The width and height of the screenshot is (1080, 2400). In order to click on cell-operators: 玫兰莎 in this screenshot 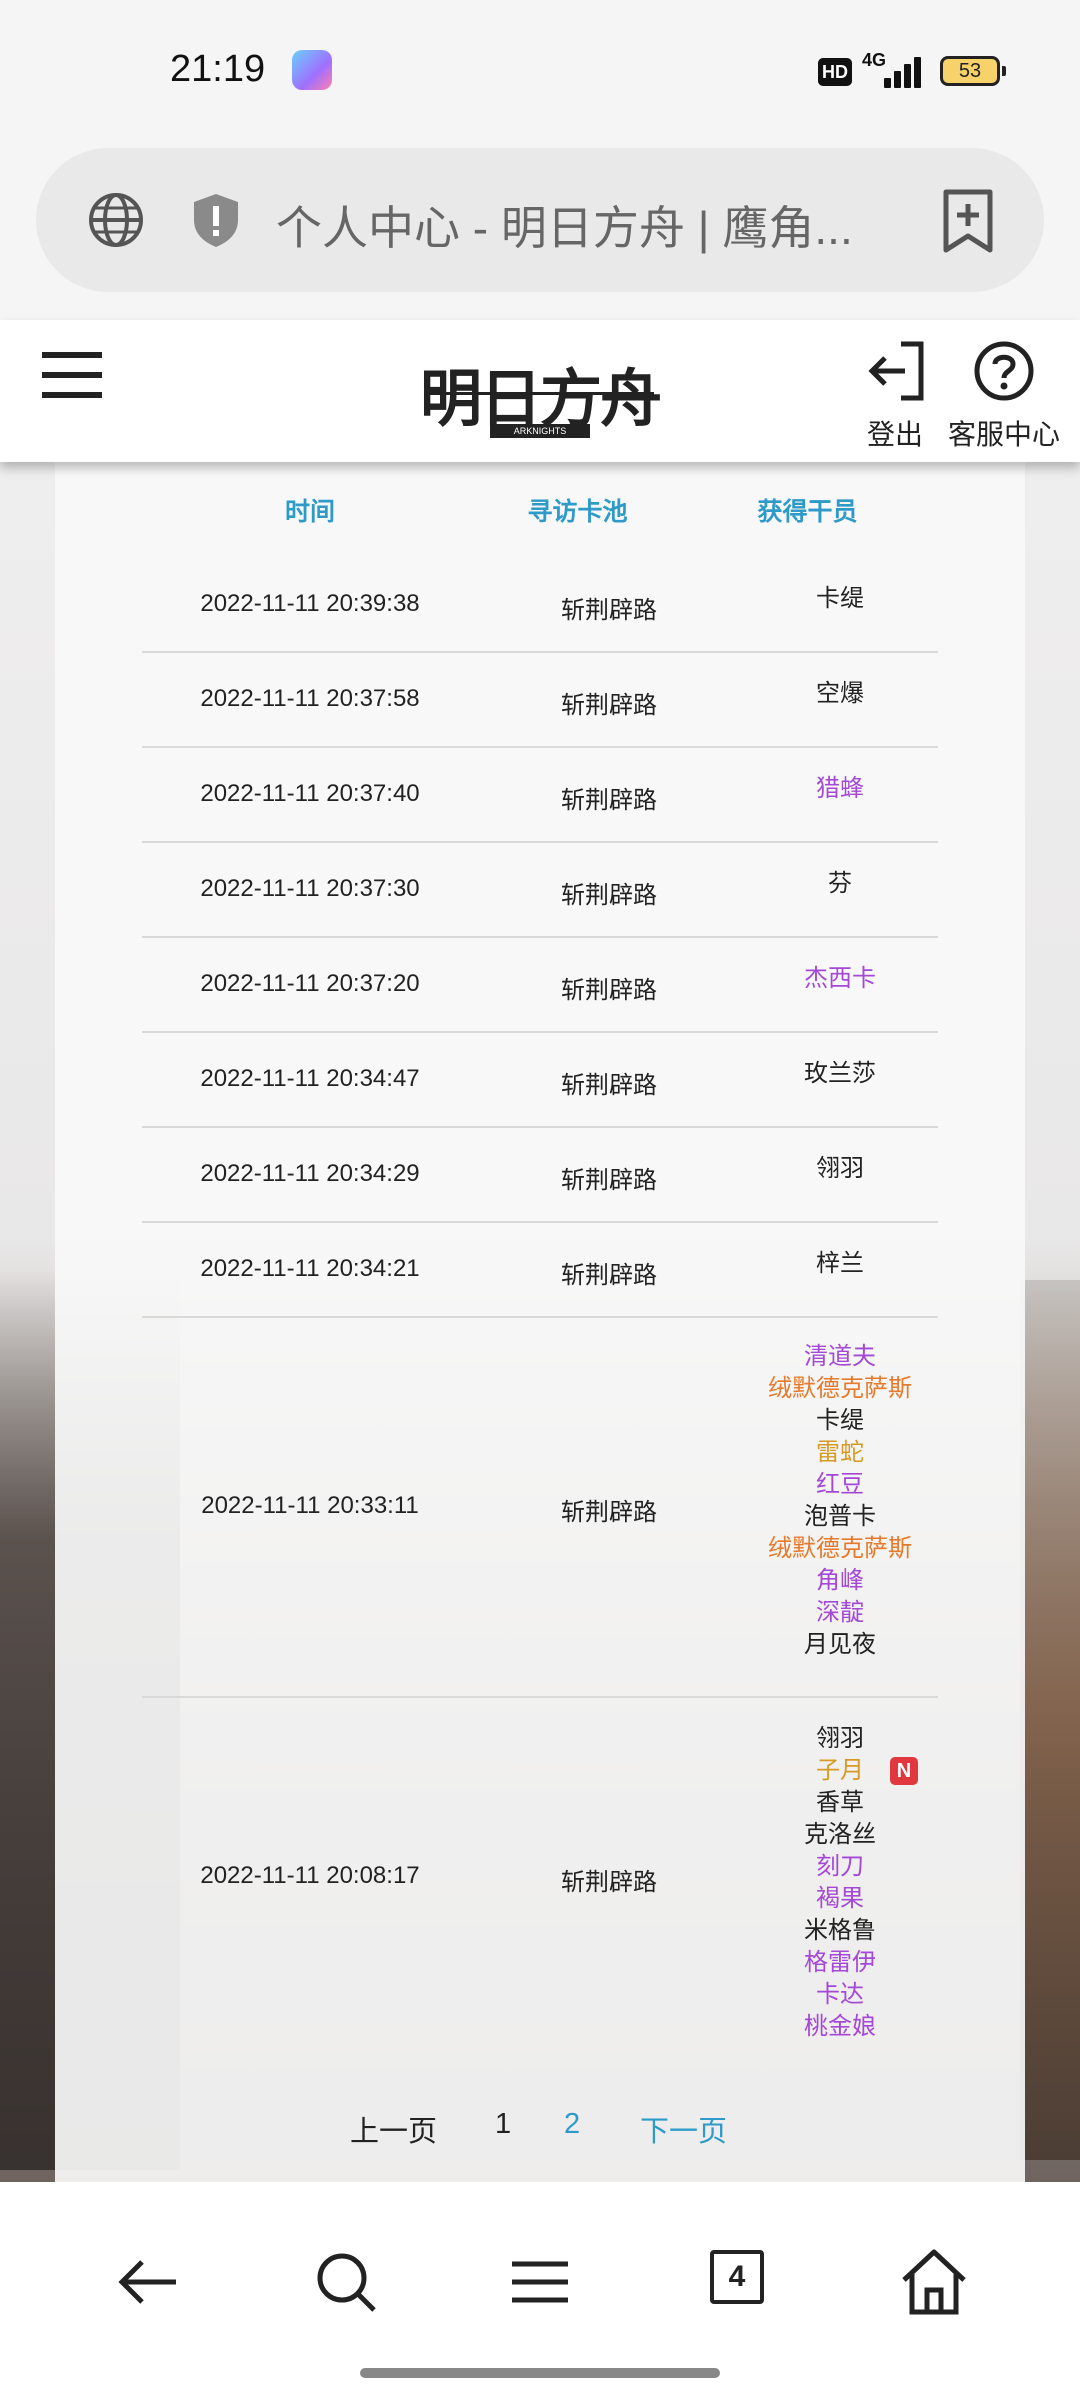, I will do `click(840, 1074)`.